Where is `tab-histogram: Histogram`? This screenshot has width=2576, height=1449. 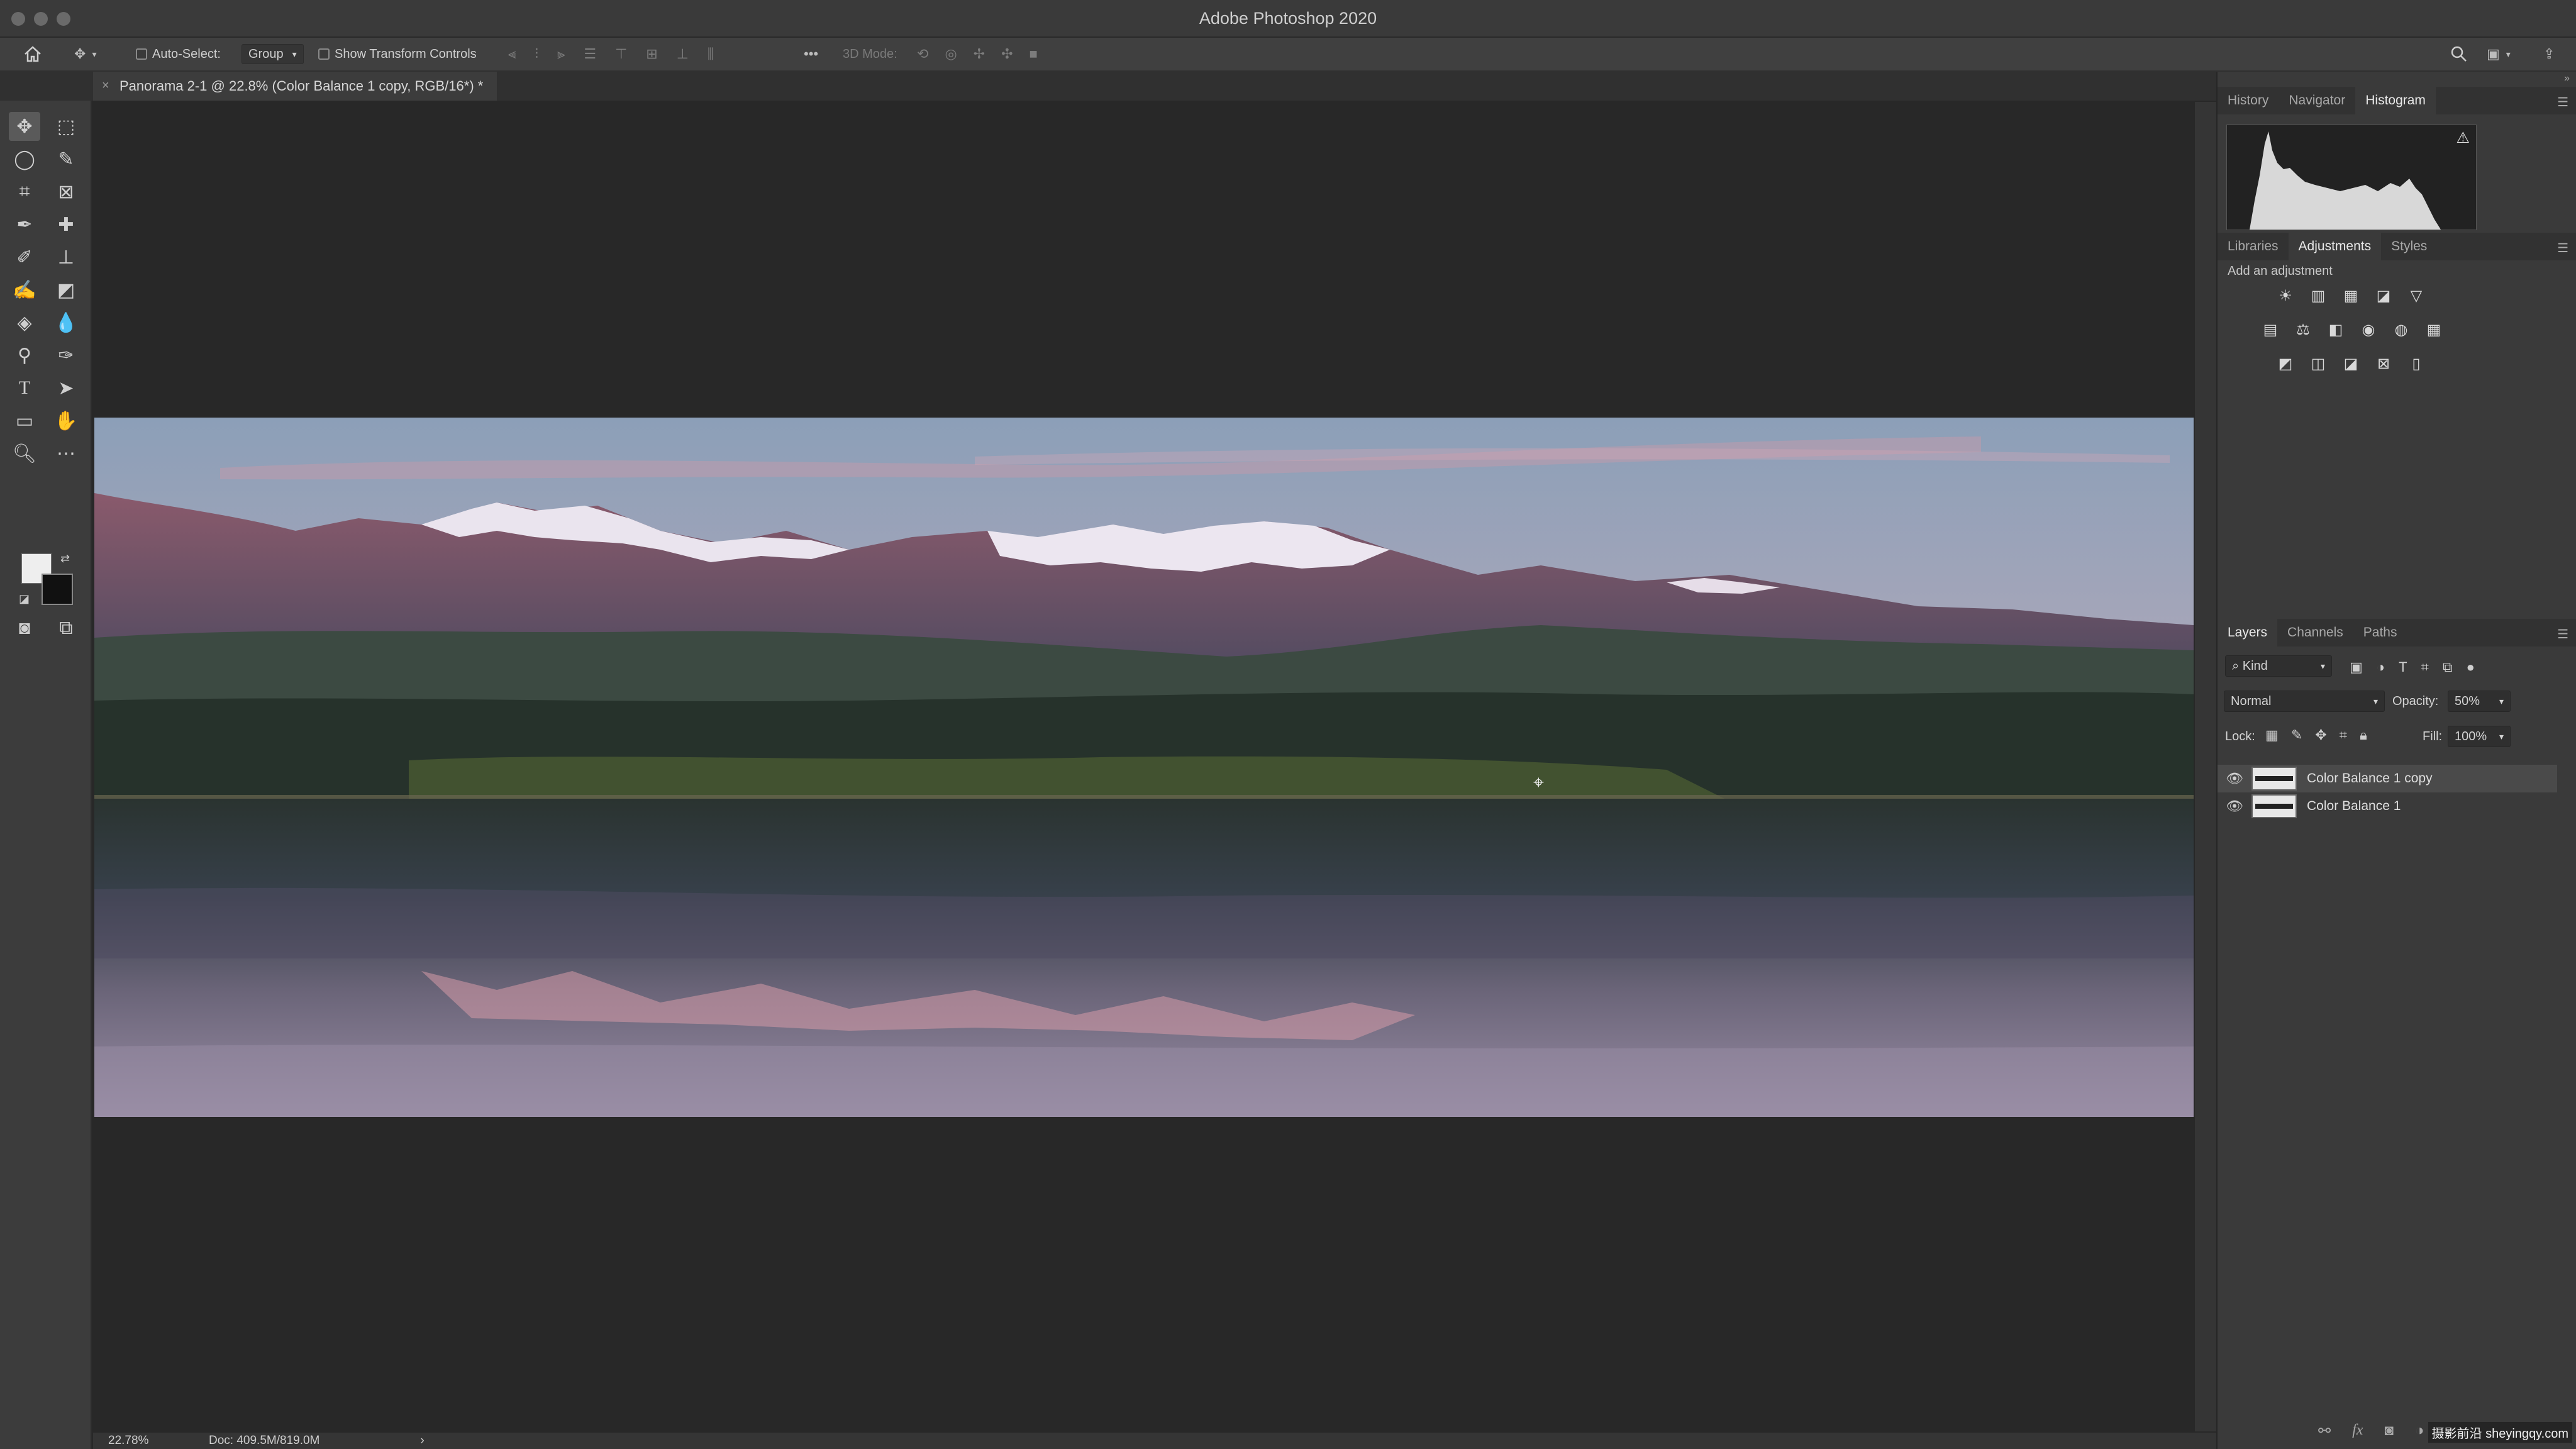 tab-histogram: Histogram is located at coordinates (2395, 100).